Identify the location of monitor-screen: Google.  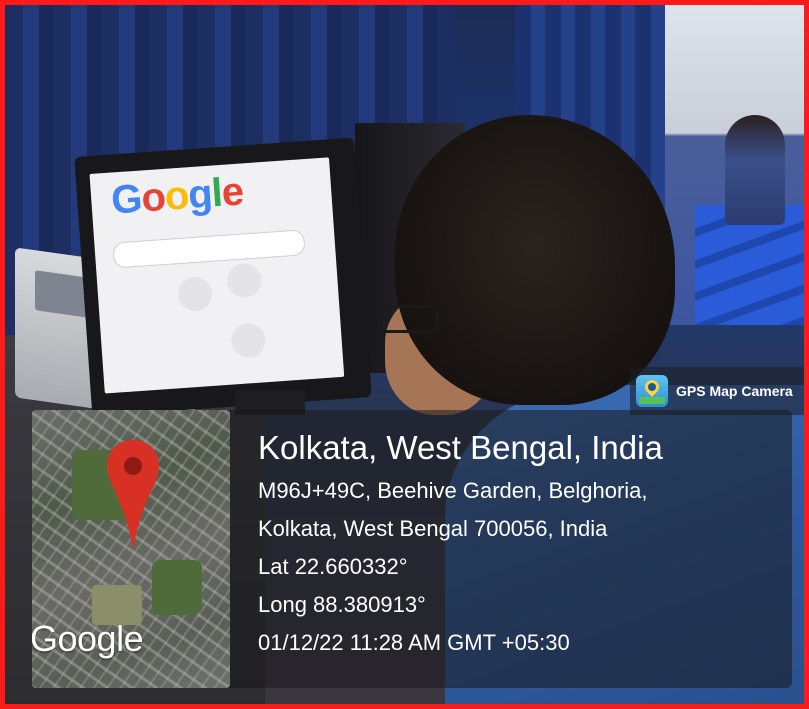
(217, 275).